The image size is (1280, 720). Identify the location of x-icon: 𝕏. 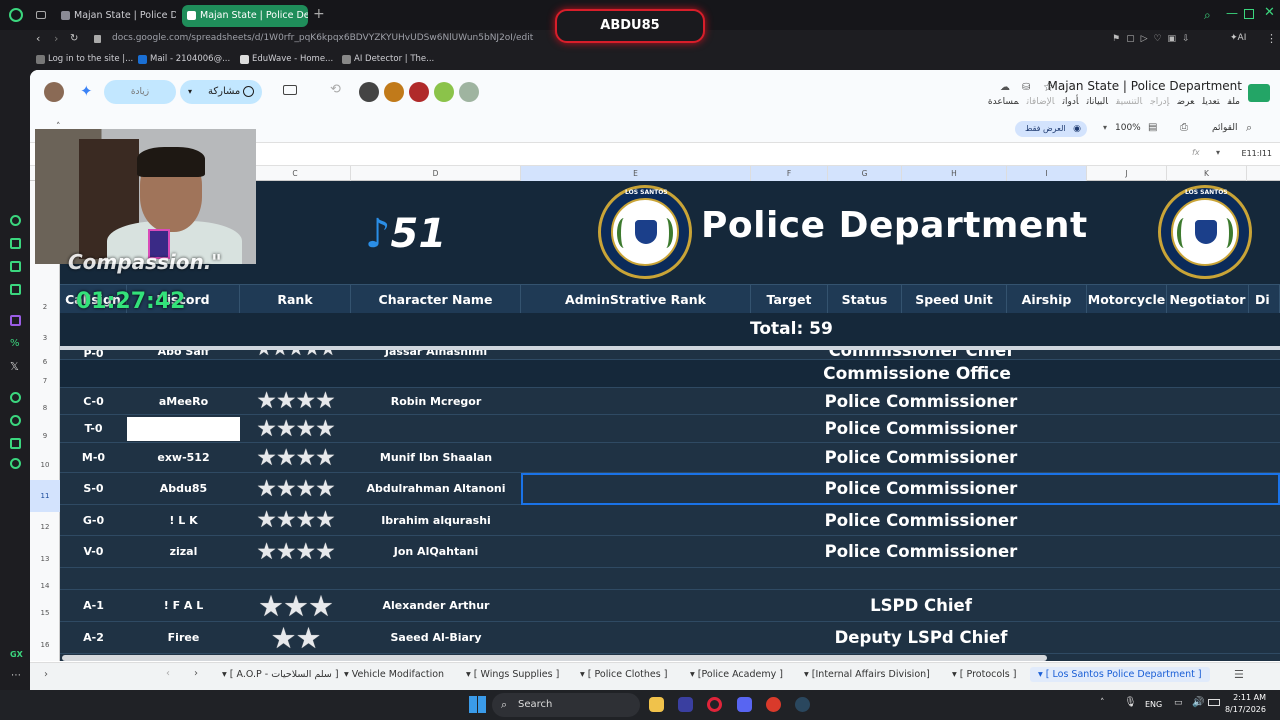
(15, 366).